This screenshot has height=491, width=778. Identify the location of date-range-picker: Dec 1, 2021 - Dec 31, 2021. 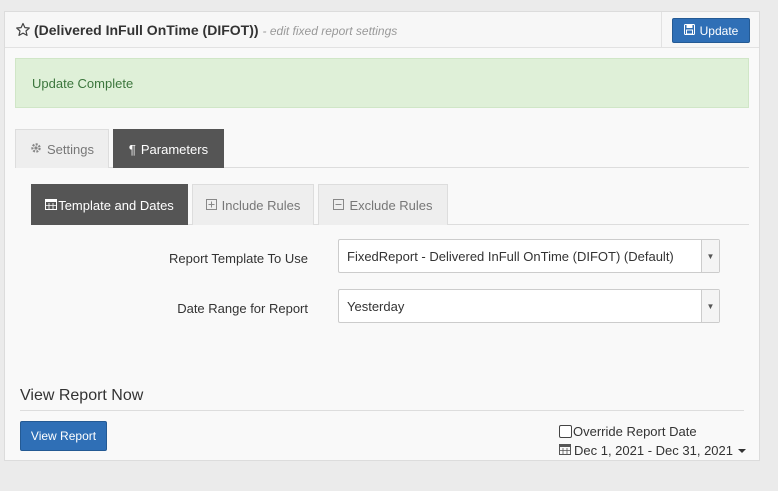
(652, 450).